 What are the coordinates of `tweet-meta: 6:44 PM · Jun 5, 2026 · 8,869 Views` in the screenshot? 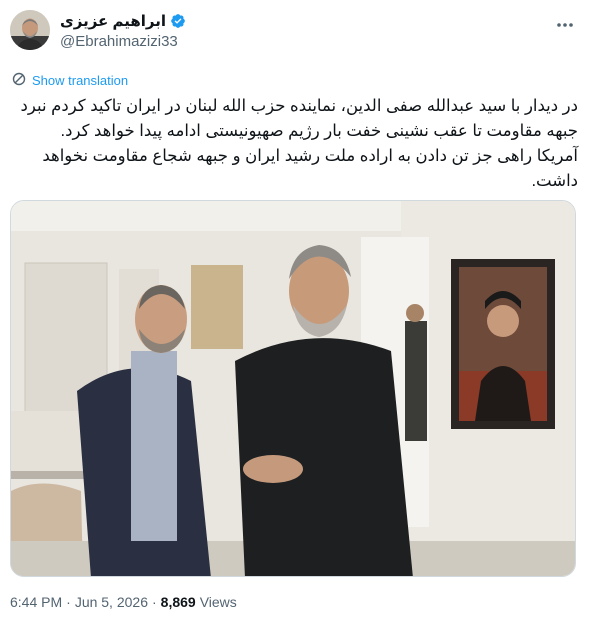 It's located at (123, 602).